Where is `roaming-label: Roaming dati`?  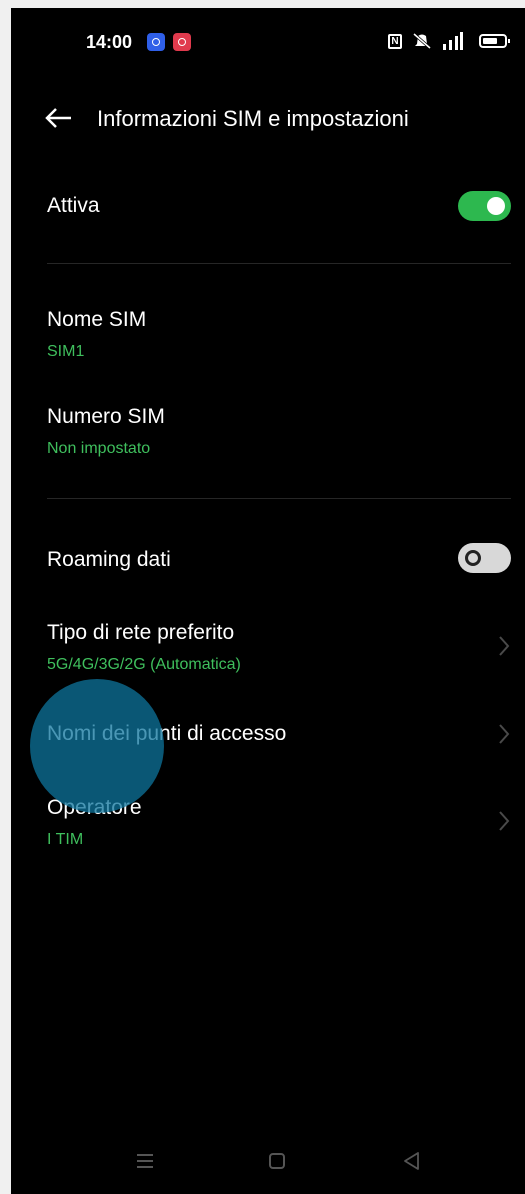 roaming-label: Roaming dati is located at coordinates (109, 559).